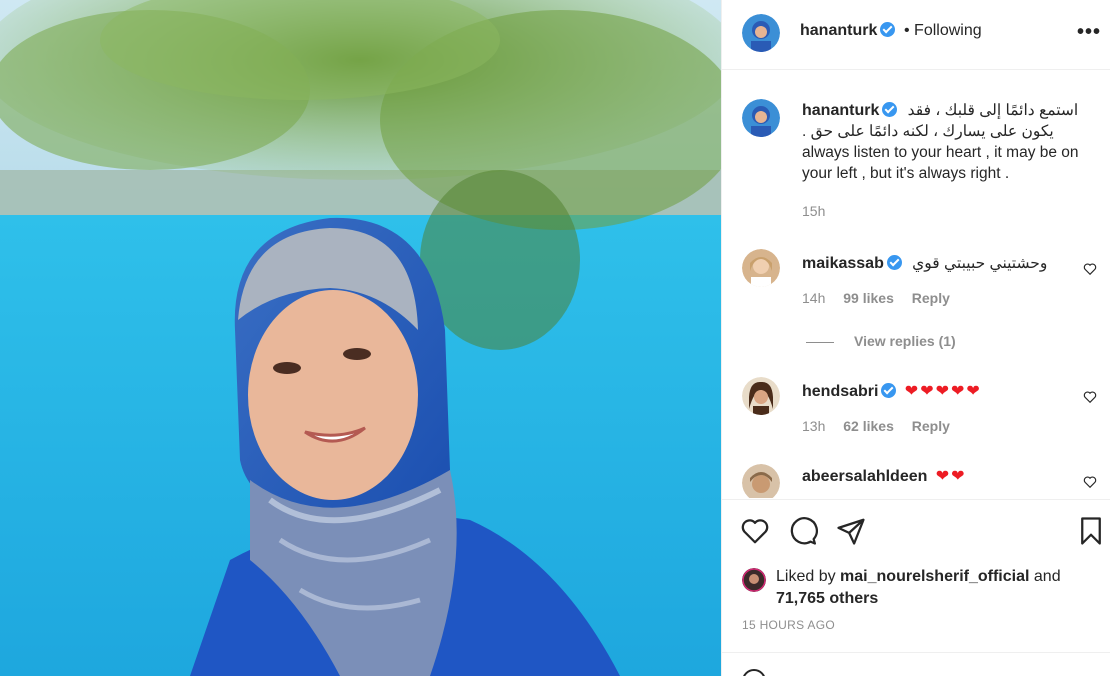  I want to click on caption-text-ar-1: استمع دائمًا إلى قلبك ، فقد, so click(993, 110).